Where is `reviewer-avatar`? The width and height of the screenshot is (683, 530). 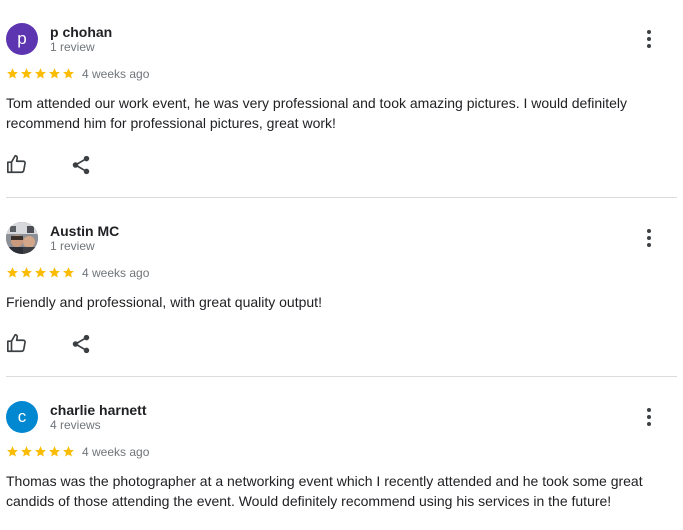 reviewer-avatar is located at coordinates (22, 238).